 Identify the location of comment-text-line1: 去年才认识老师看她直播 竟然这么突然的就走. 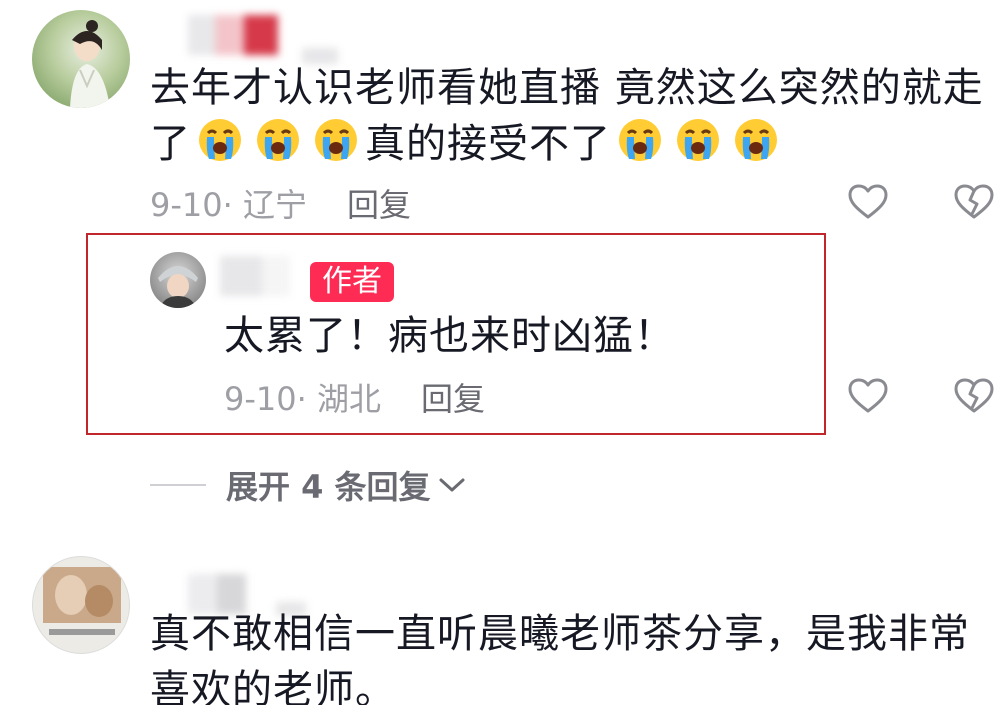
(567, 88).